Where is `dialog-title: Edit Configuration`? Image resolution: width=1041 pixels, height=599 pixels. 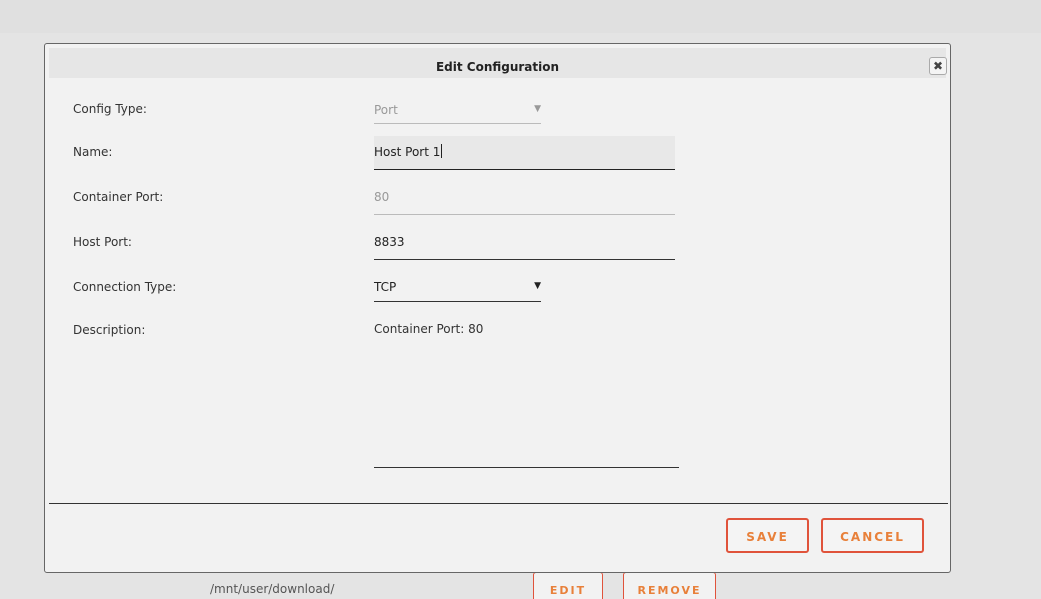
dialog-title: Edit Configuration is located at coordinates (497, 67).